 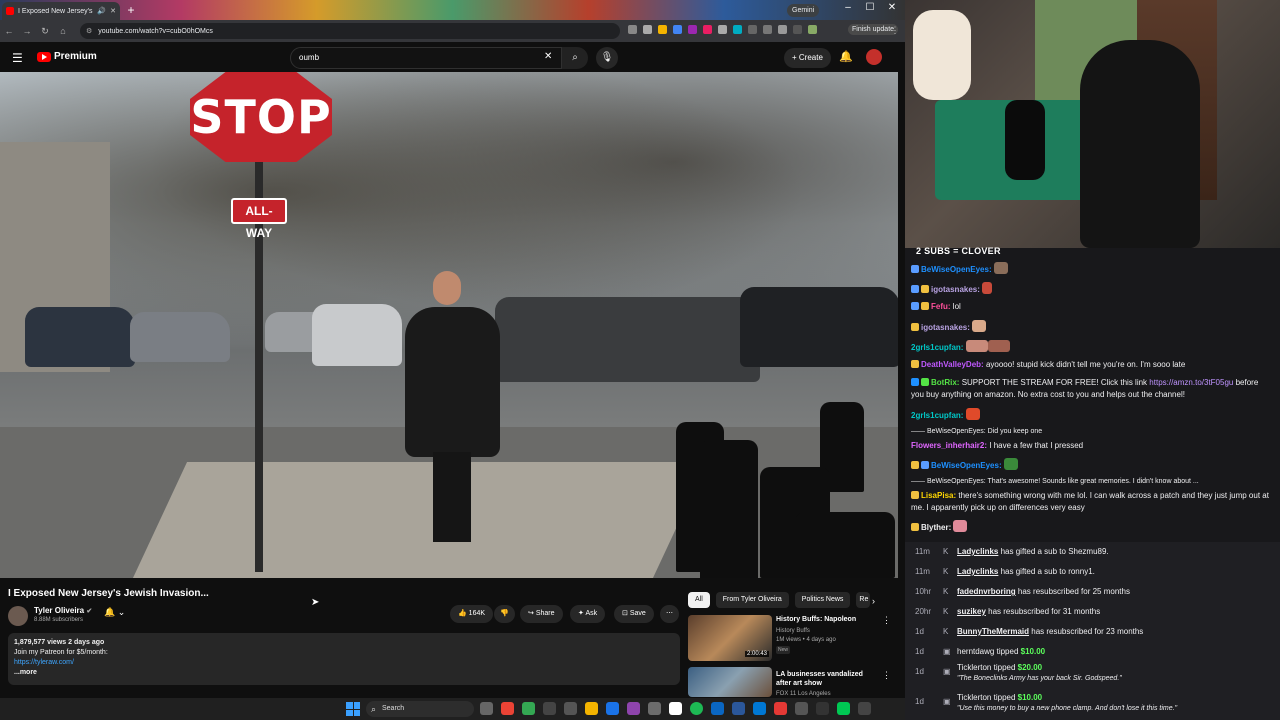 I want to click on back-icon: ←, so click(x=9, y=31).